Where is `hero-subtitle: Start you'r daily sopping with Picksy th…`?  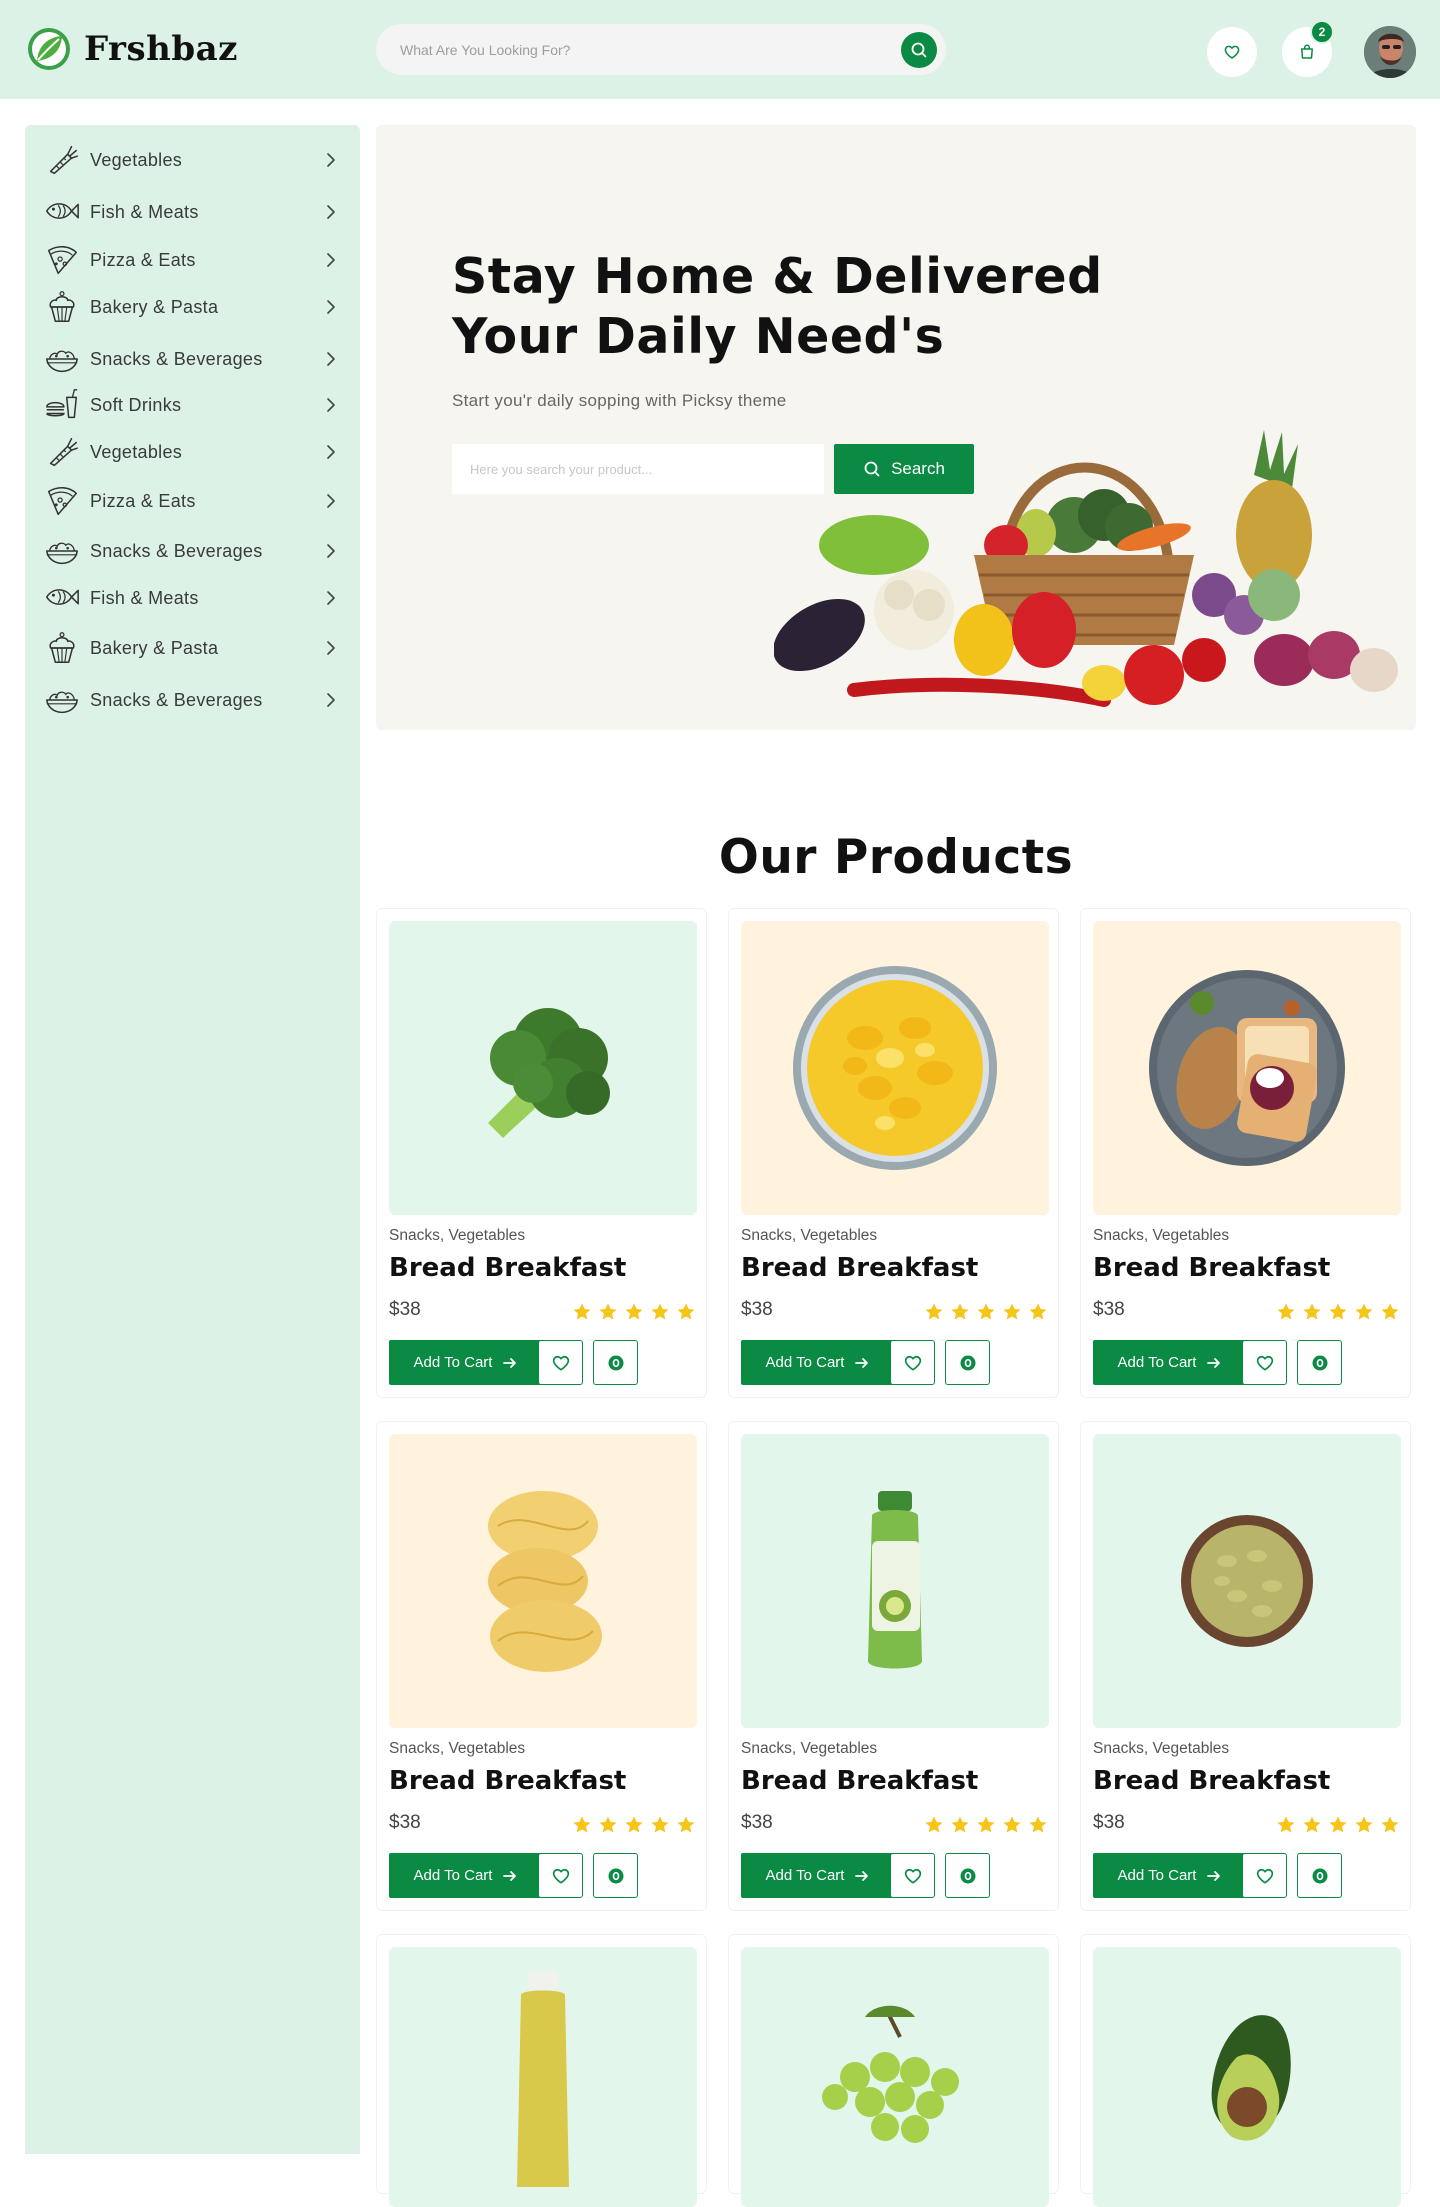 hero-subtitle: Start you'r daily sopping with Picksy th… is located at coordinates (619, 400).